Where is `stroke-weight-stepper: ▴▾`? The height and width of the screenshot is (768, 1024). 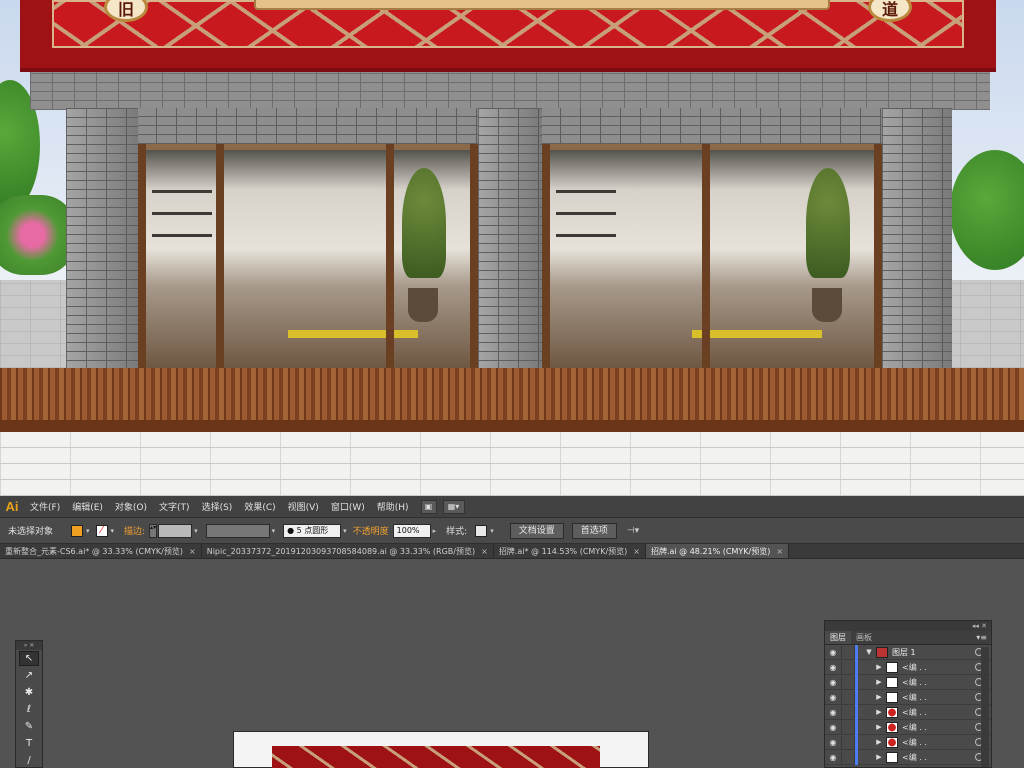 stroke-weight-stepper: ▴▾ is located at coordinates (153, 530).